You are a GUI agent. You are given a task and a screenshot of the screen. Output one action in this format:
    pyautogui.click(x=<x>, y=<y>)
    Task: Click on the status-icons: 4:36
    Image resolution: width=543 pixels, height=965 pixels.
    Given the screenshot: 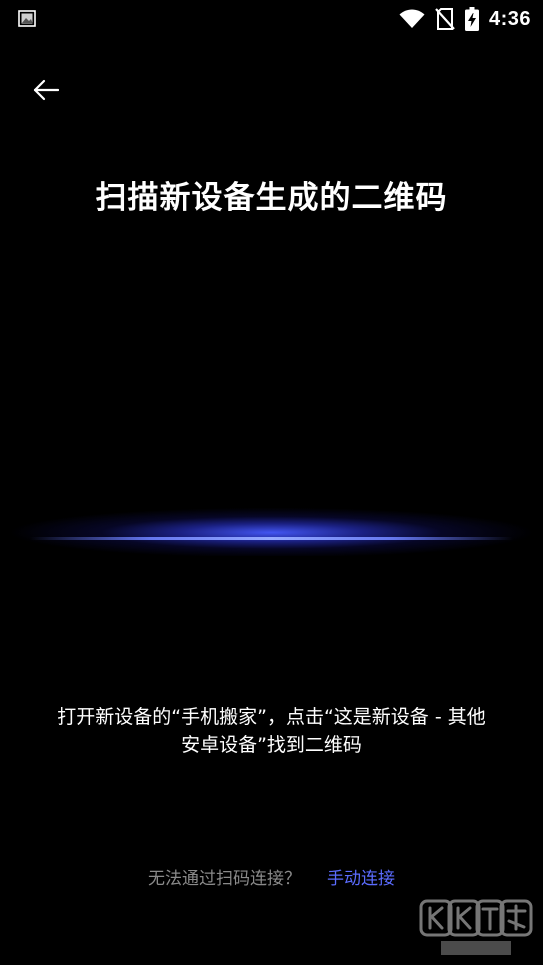 What is the action you would take?
    pyautogui.click(x=465, y=19)
    